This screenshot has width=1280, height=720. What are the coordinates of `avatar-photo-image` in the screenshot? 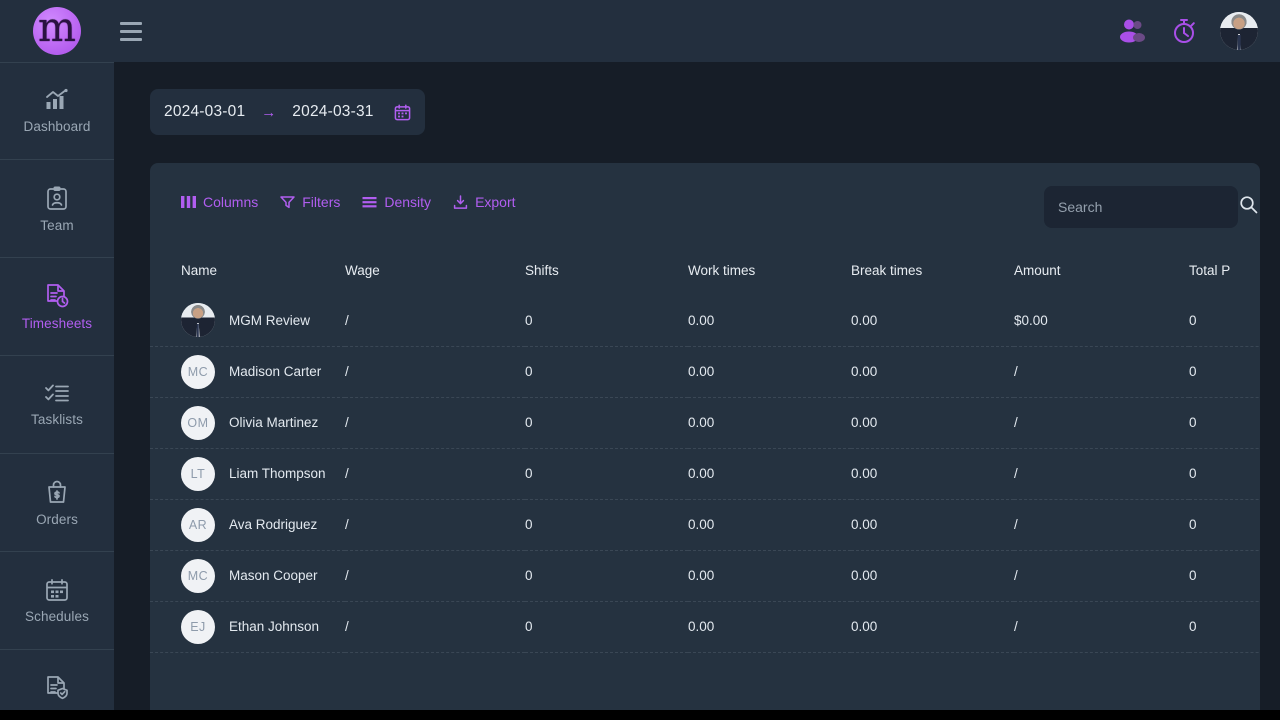 It's located at (198, 320).